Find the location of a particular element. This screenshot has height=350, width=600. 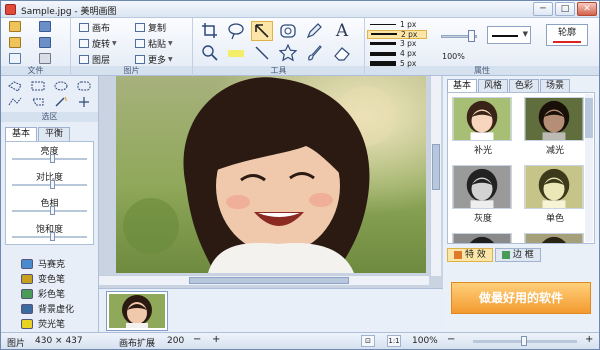

effect-grayscale: 灰度 is located at coordinates (483, 194).